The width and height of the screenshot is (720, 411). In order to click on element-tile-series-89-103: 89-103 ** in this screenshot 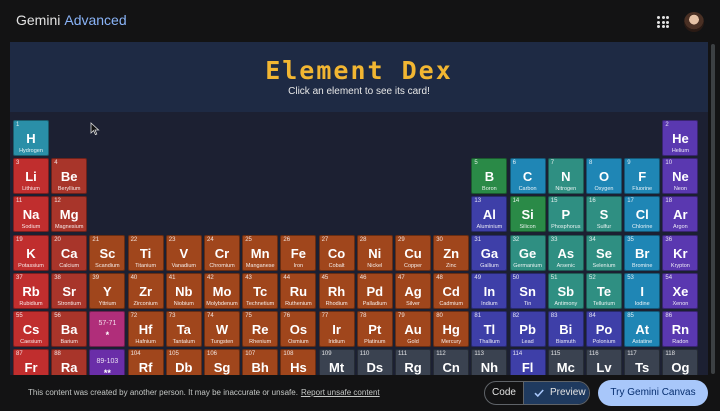, I will do `click(107, 362)`.